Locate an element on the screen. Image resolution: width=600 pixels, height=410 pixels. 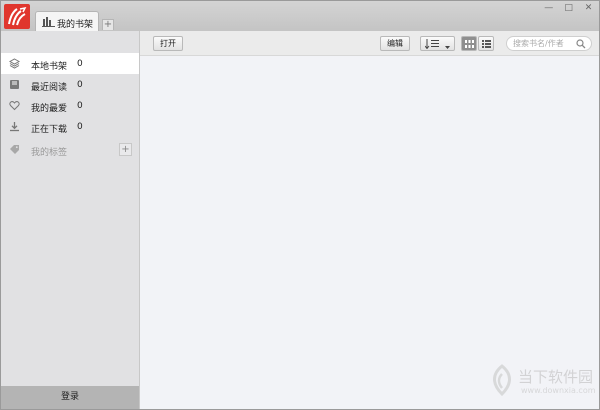
chevron-down-icon is located at coordinates (447, 47).